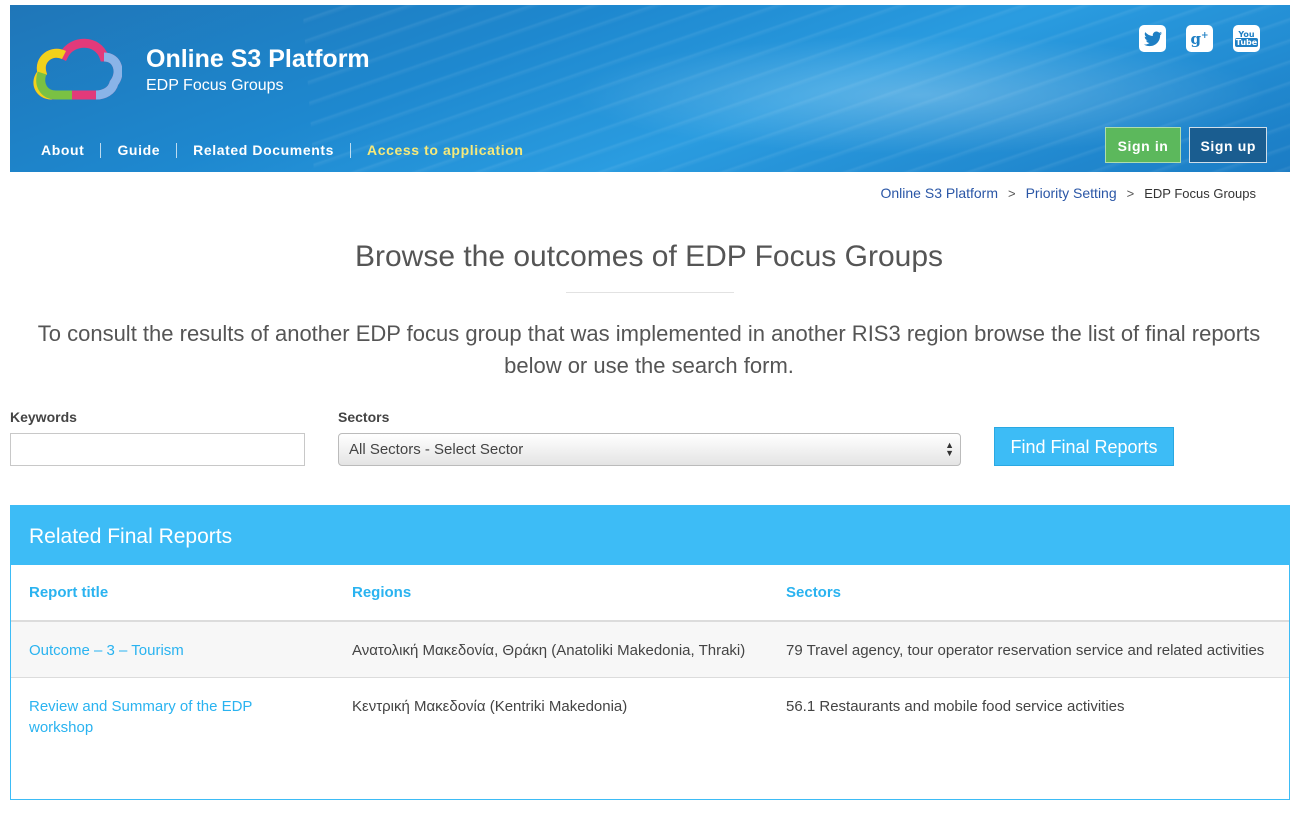  Describe the element at coordinates (649, 449) in the screenshot. I see `sectors-select: All Sectors - Select Sector ▲ ▼` at that location.